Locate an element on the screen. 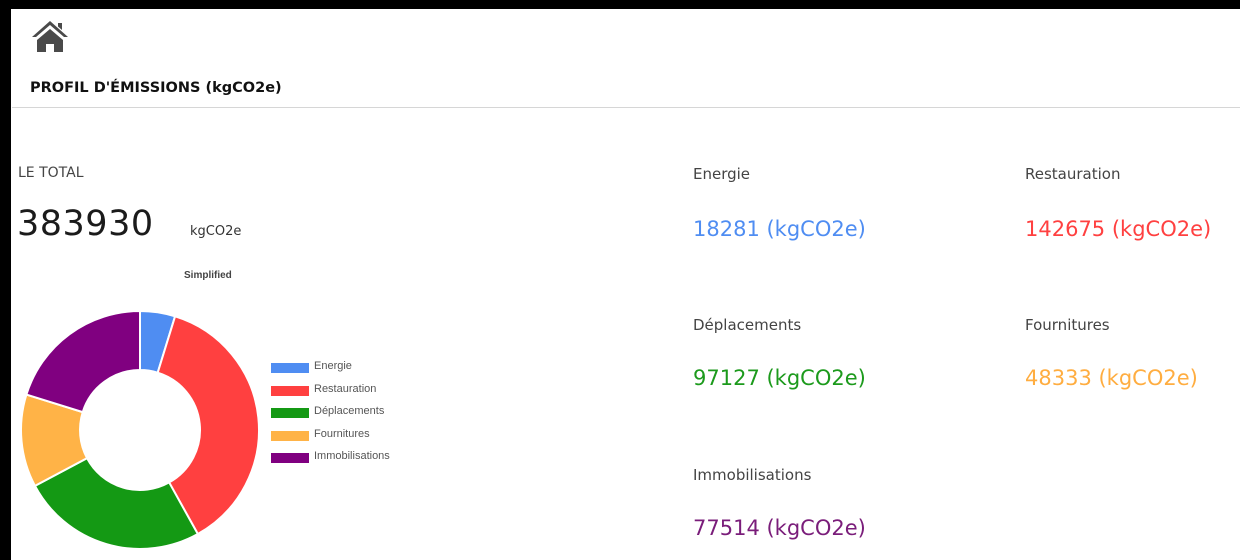 The width and height of the screenshot is (1240, 560). stat-value-fournitures: 48333 (kgCO2e) is located at coordinates (1111, 378).